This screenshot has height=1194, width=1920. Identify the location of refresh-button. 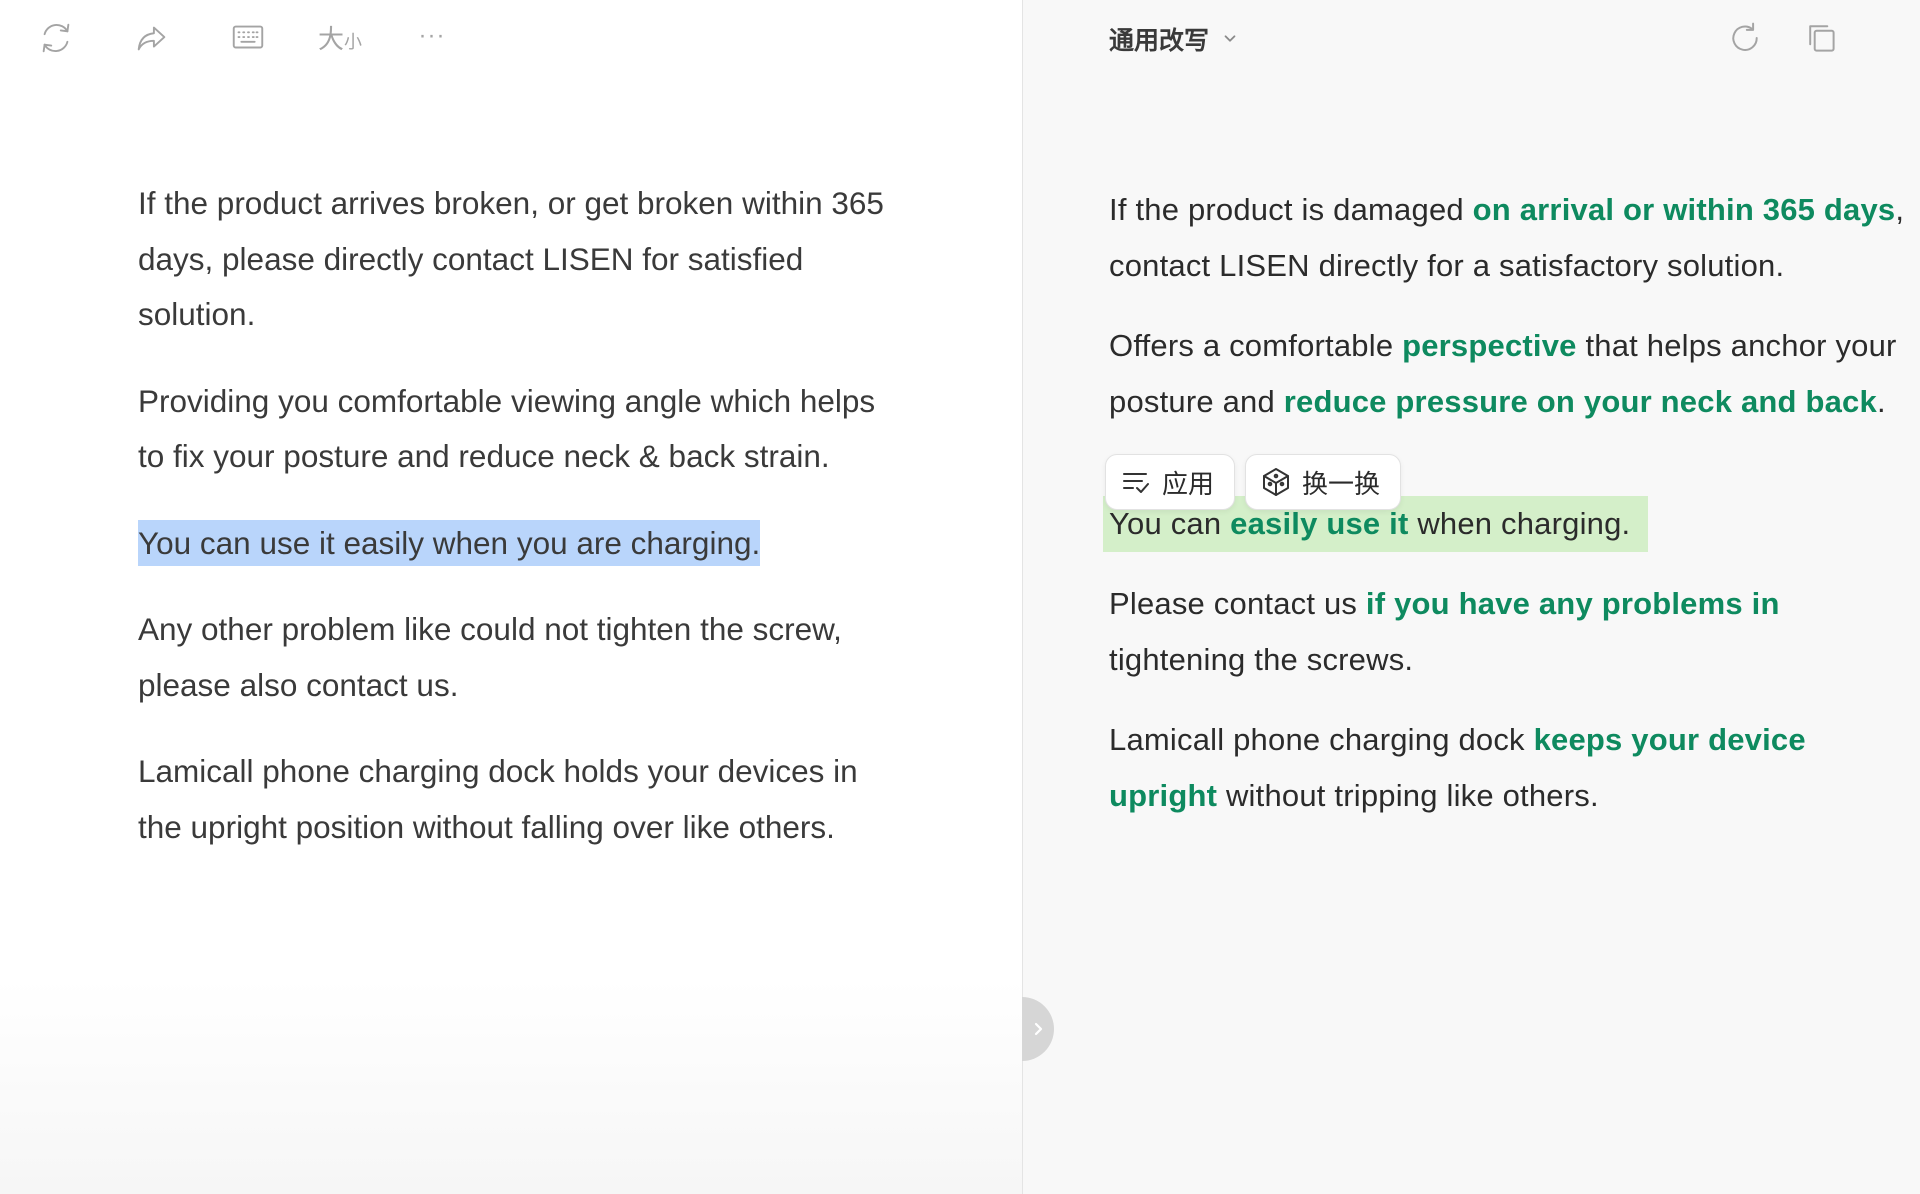
(56, 38).